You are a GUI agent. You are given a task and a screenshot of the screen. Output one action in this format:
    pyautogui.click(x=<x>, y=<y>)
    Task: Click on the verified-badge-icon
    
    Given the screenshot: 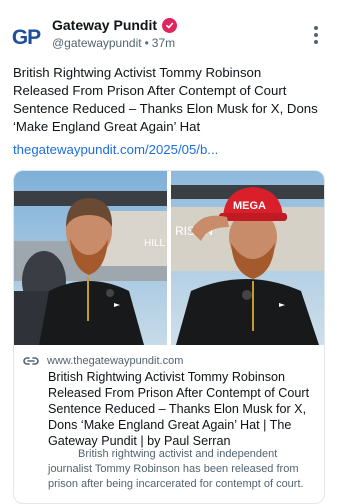 What is the action you would take?
    pyautogui.click(x=170, y=25)
    